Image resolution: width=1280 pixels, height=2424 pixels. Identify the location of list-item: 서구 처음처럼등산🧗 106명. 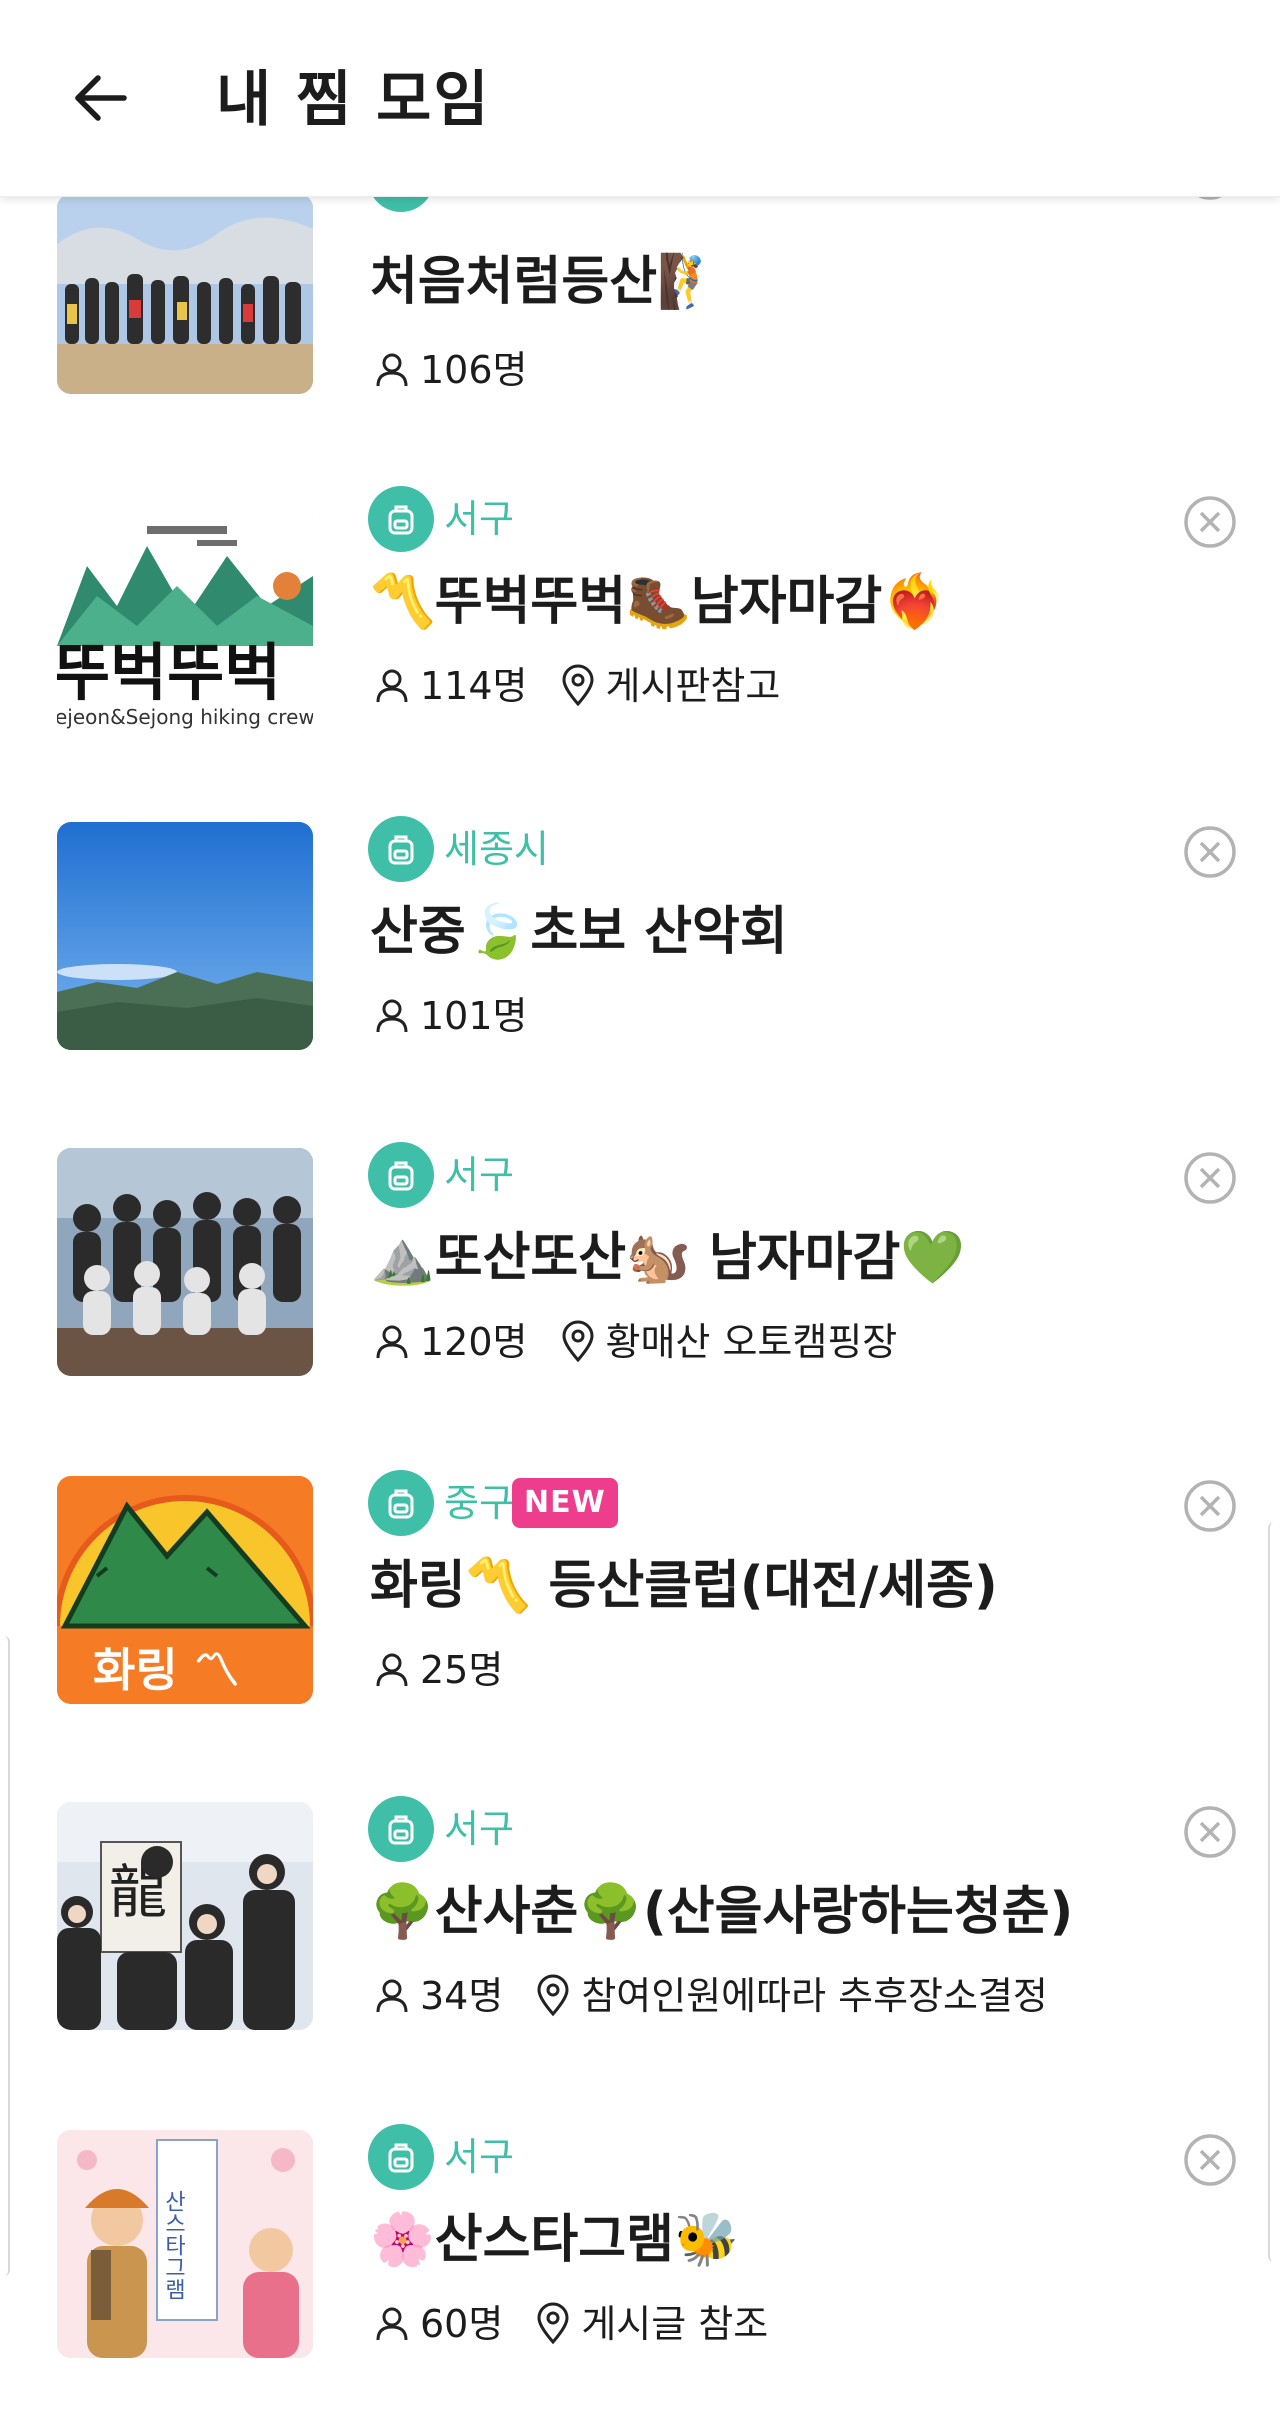
(640, 306).